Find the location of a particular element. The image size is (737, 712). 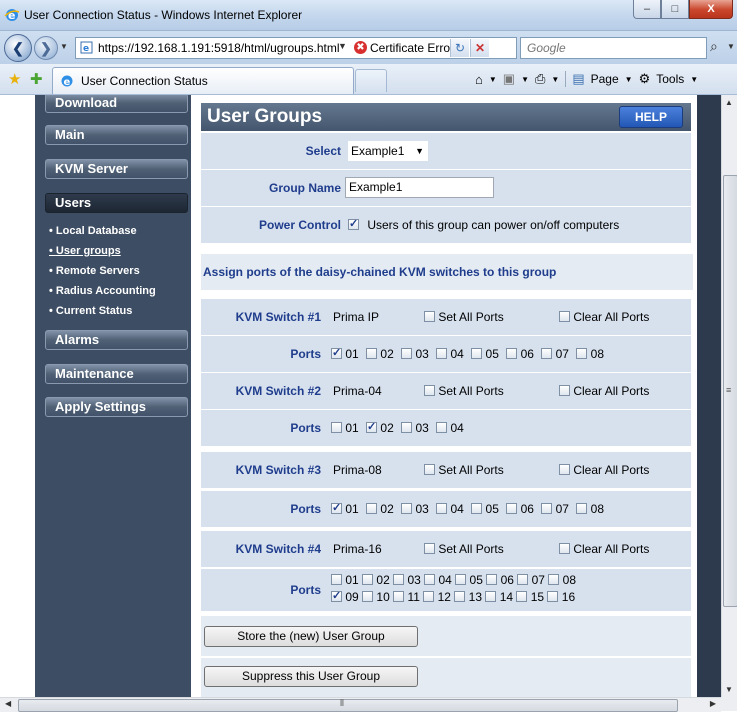

sidebar-item-download: Download is located at coordinates (116, 104).